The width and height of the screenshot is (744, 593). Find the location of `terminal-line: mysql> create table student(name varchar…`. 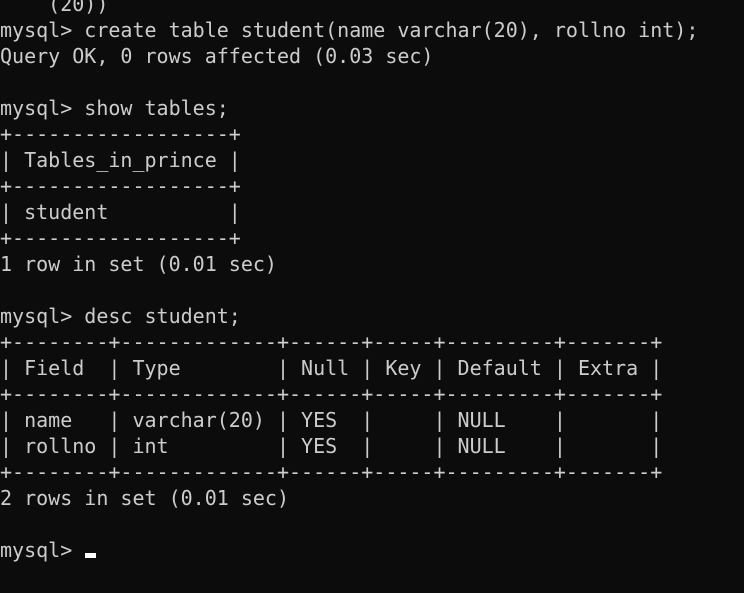

terminal-line: mysql> create table student(name varchar… is located at coordinates (349, 30).